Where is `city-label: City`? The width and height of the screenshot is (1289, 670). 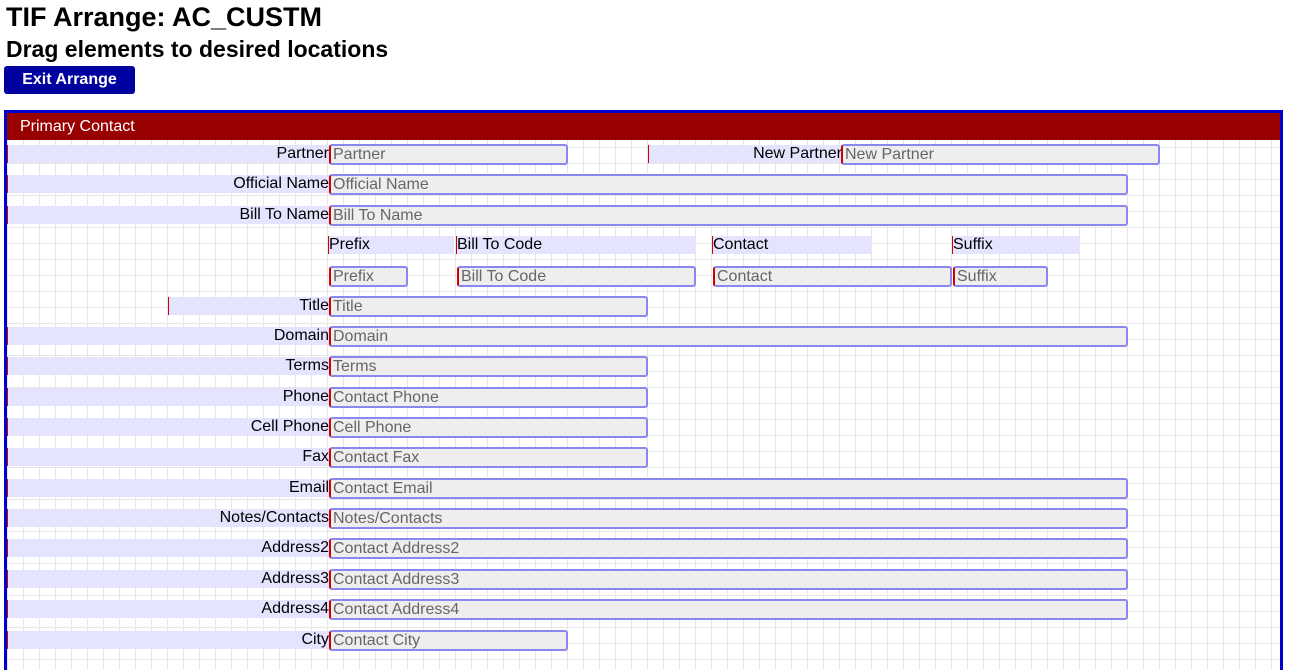 city-label: City is located at coordinates (168, 640).